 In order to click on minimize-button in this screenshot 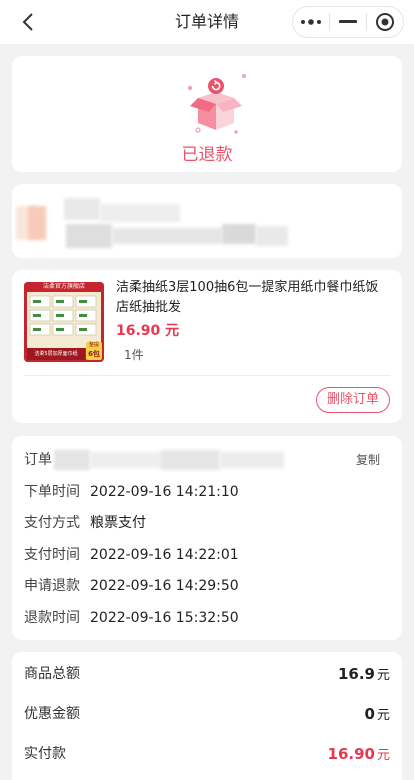, I will do `click(348, 22)`.